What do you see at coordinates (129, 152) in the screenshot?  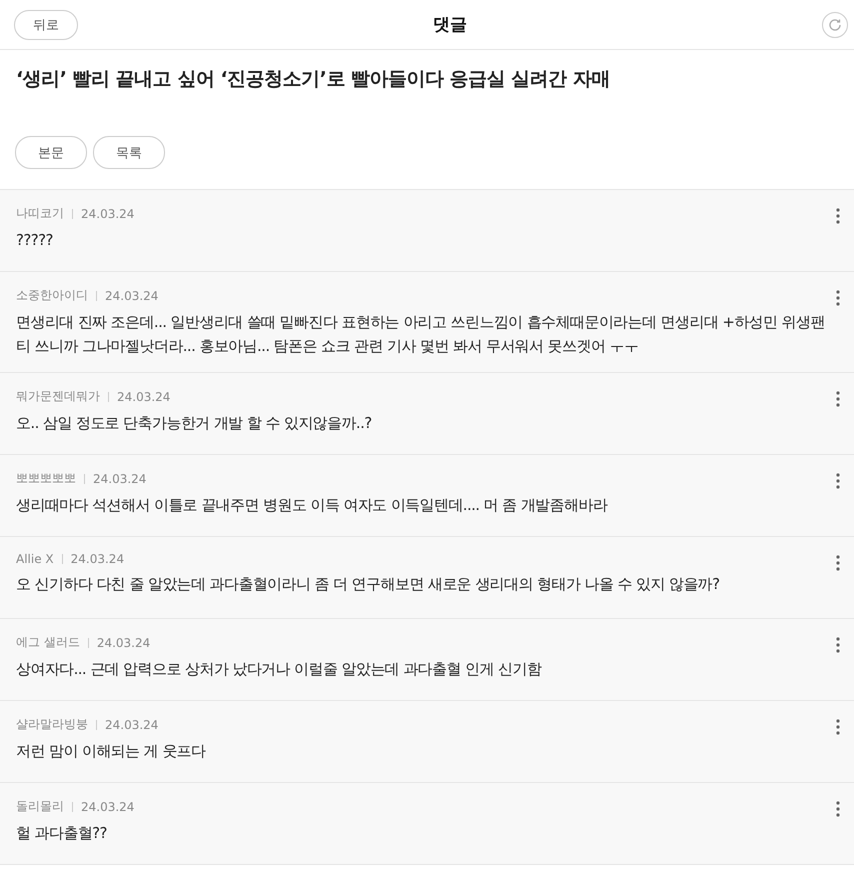 I see `nav-button: 목록` at bounding box center [129, 152].